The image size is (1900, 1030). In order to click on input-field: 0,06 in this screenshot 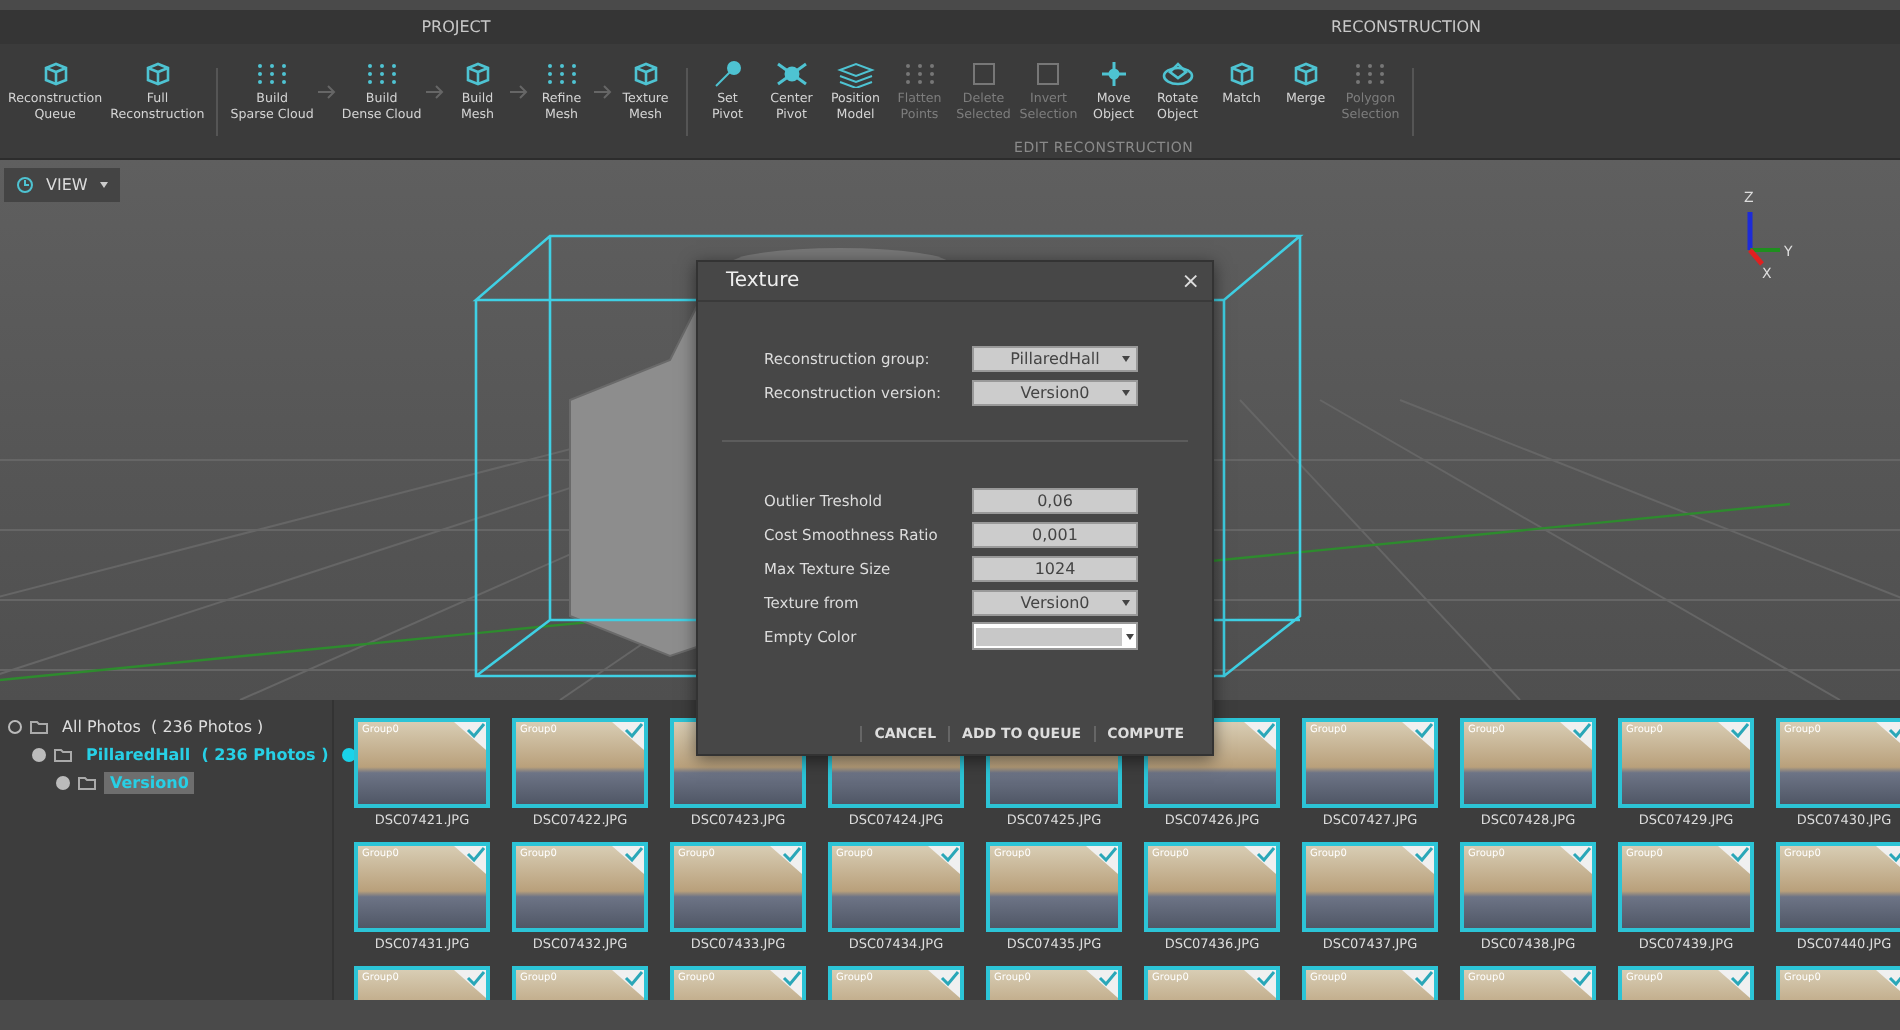, I will do `click(1055, 500)`.